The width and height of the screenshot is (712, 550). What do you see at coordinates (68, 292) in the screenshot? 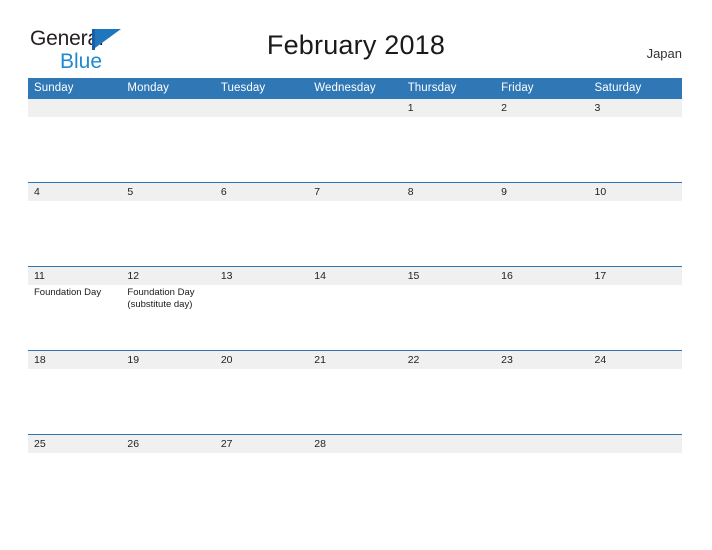
I see `event-text: Foundation Day` at bounding box center [68, 292].